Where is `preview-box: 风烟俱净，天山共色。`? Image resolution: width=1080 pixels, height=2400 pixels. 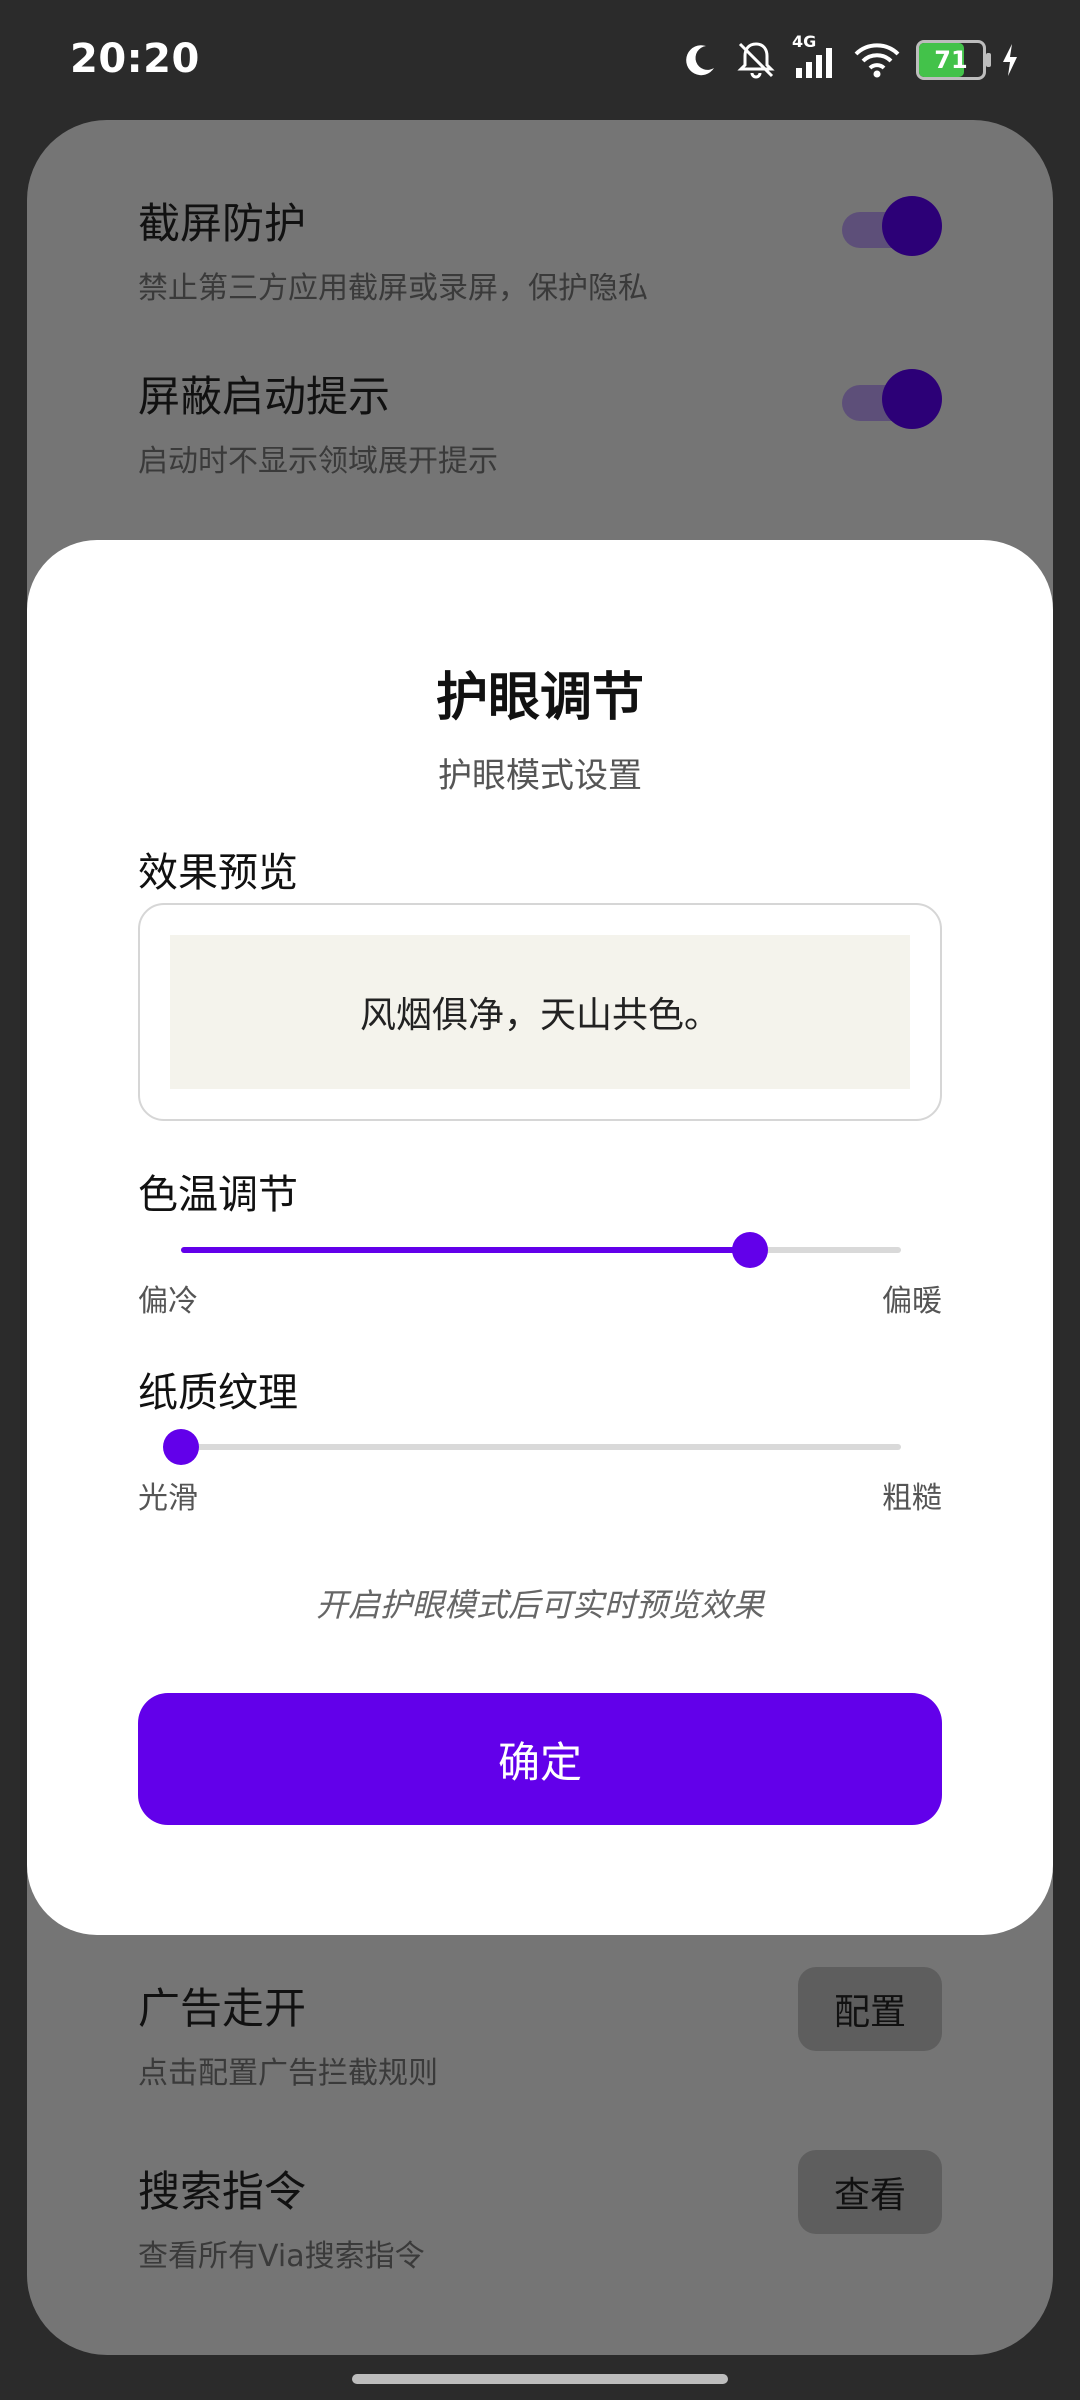
preview-box: 风烟俱净，天山共色。 is located at coordinates (540, 1012).